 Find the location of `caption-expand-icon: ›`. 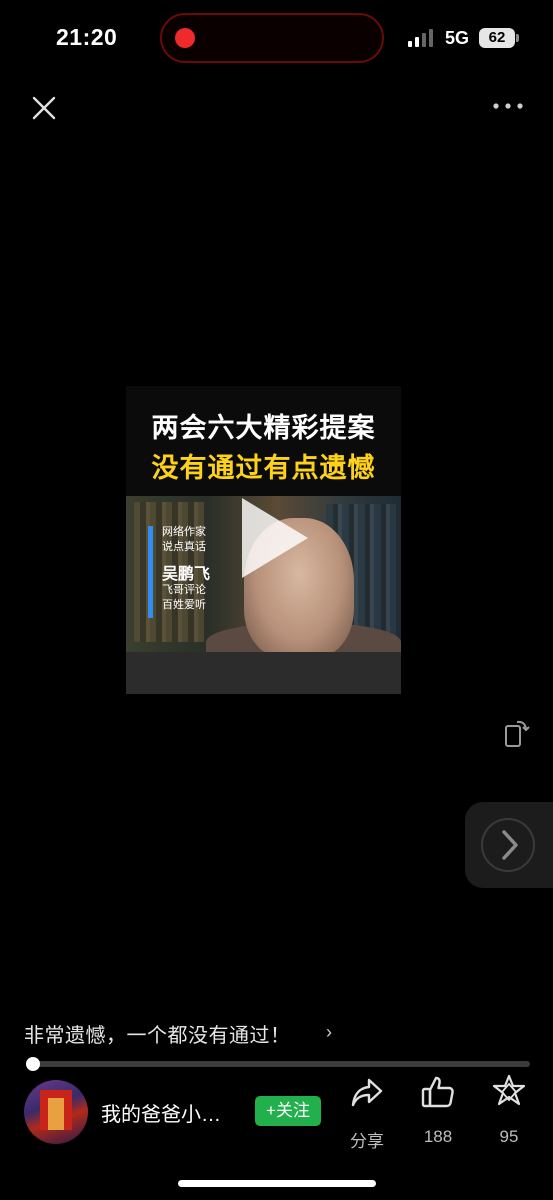

caption-expand-icon: › is located at coordinates (329, 1032).